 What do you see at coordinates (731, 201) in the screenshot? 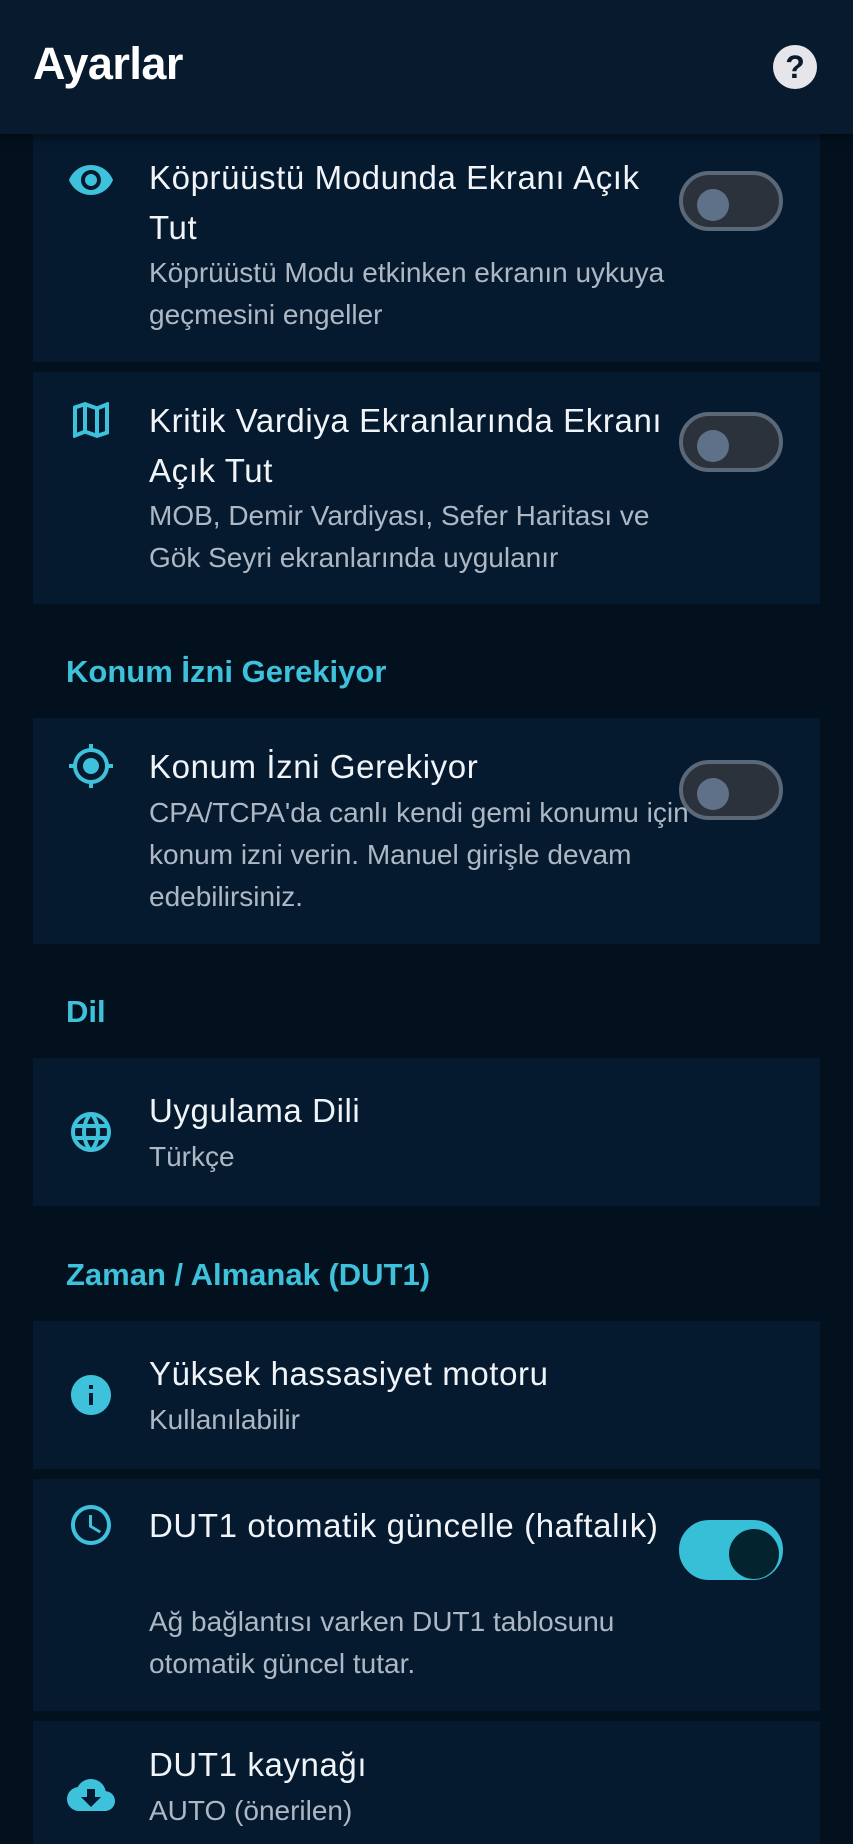
I see `keep-screen-bridge-toggle` at bounding box center [731, 201].